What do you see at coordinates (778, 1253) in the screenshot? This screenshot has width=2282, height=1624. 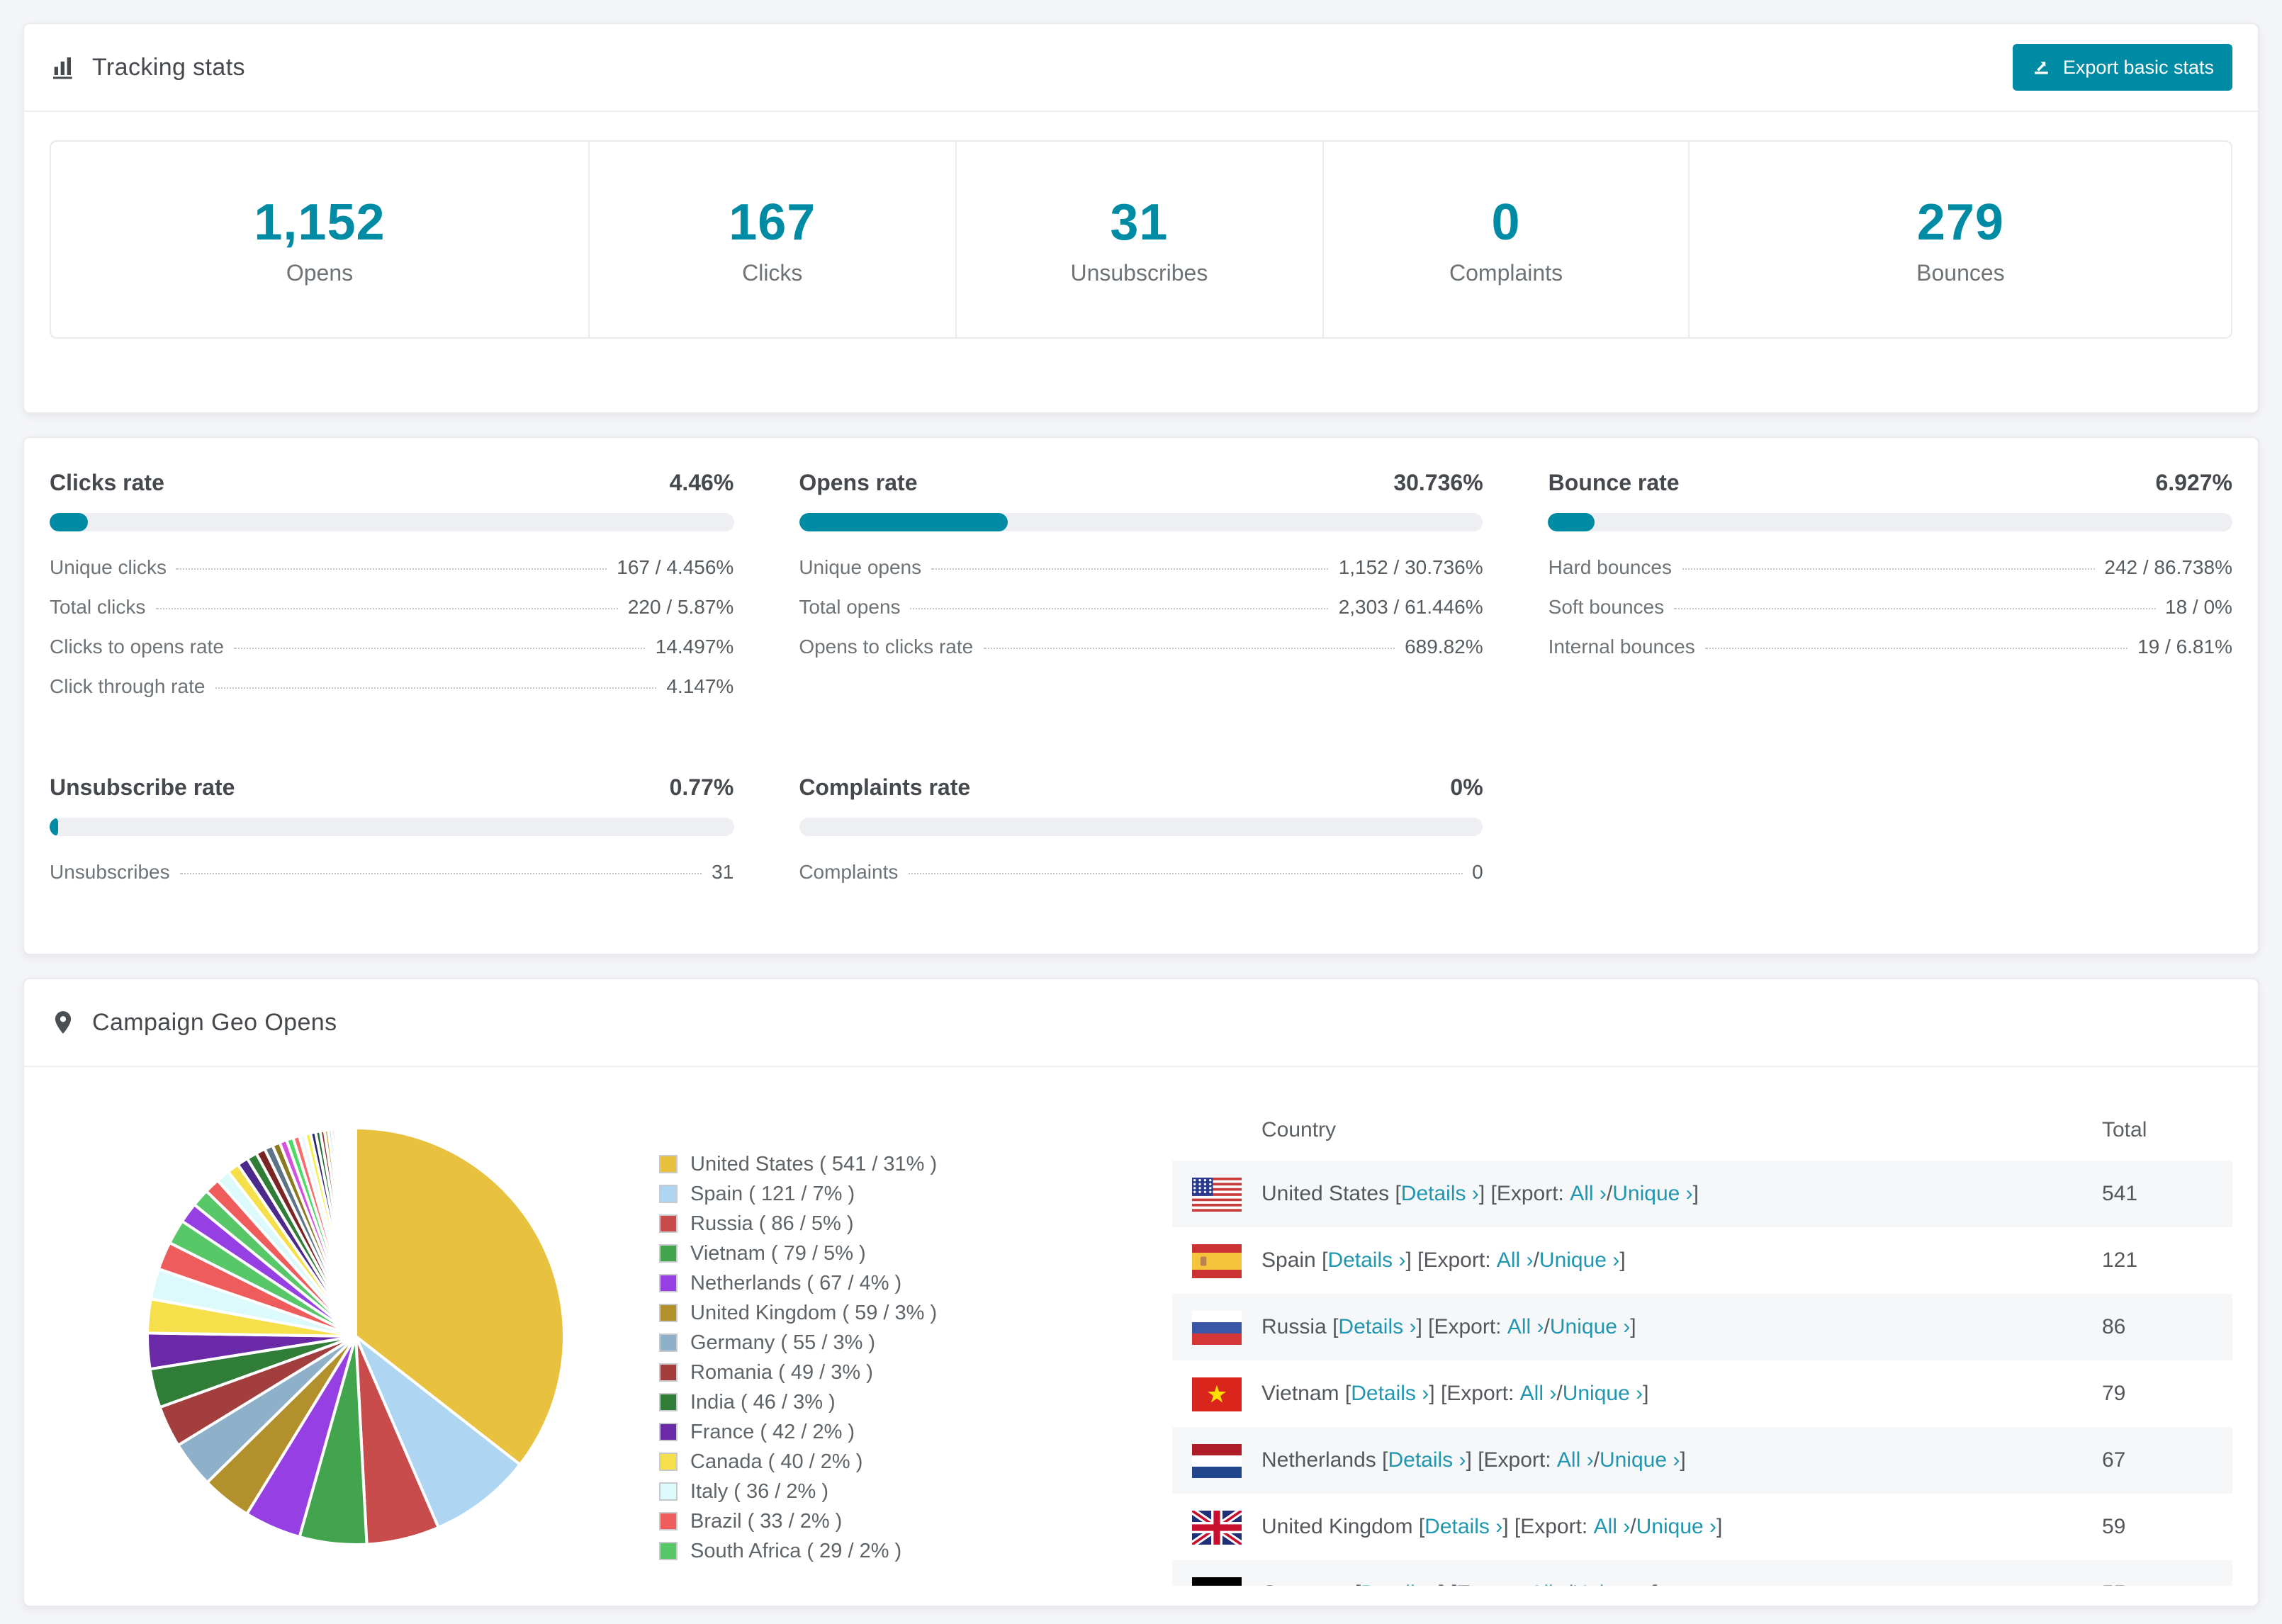 I see `legend-label: Vietnam ( 79 / 5% )` at bounding box center [778, 1253].